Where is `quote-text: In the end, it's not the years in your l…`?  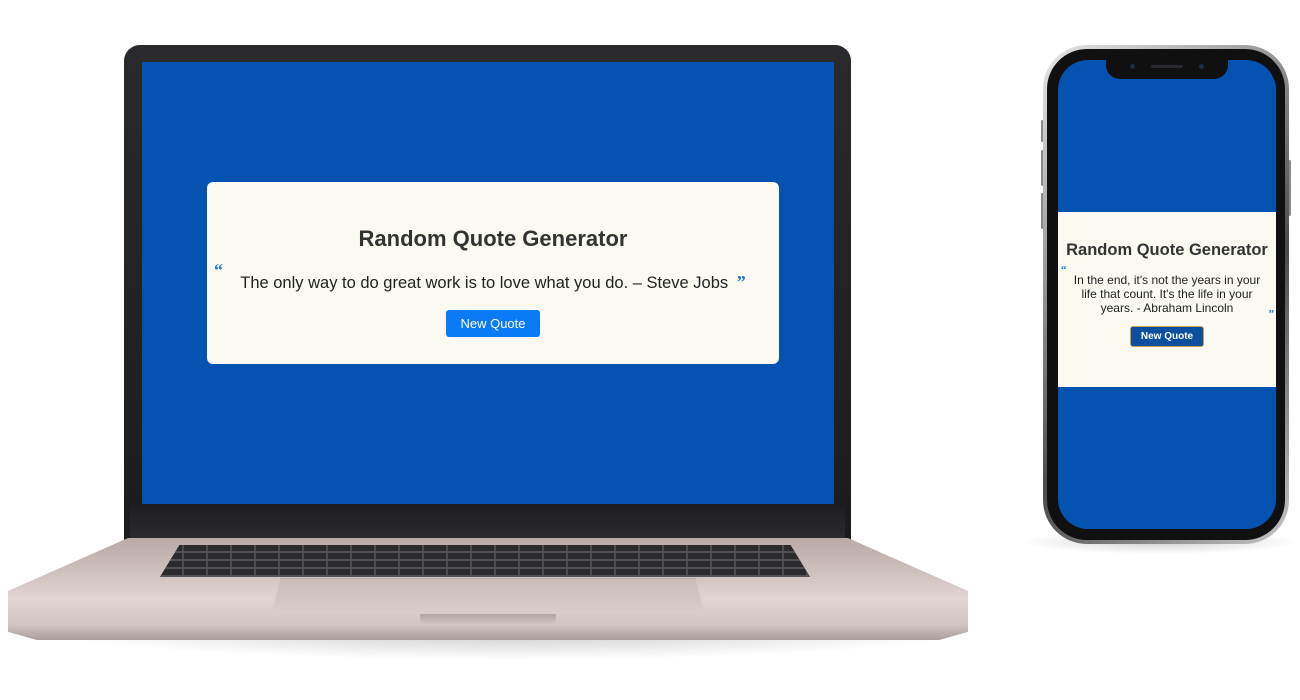
quote-text: In the end, it's not the years in your l… is located at coordinates (1167, 294).